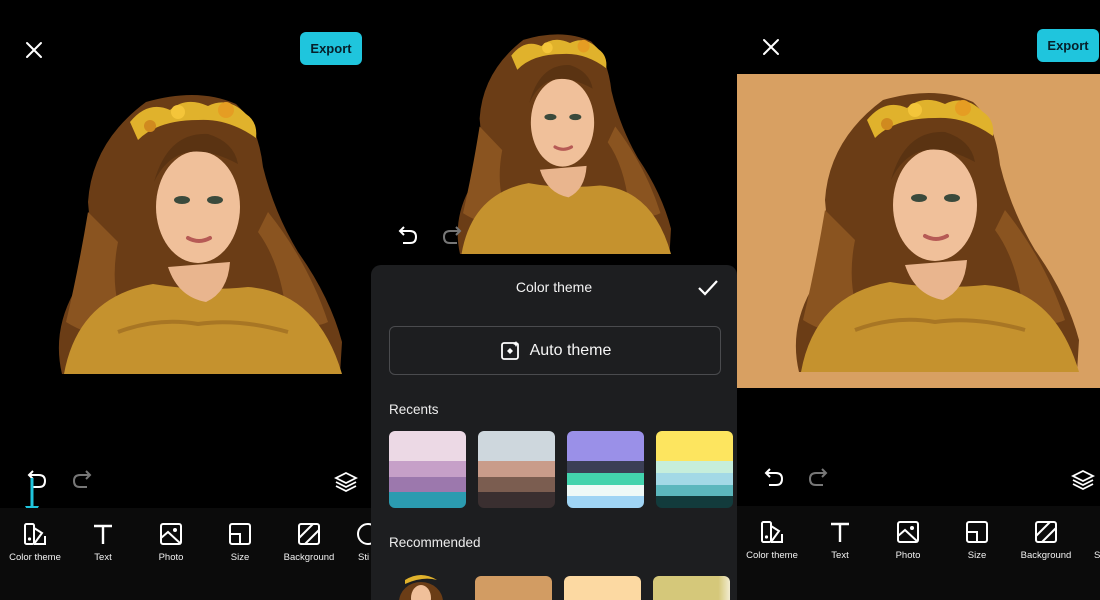 This screenshot has height=600, width=1100. What do you see at coordinates (509, 350) in the screenshot?
I see `auto-theme-icon` at bounding box center [509, 350].